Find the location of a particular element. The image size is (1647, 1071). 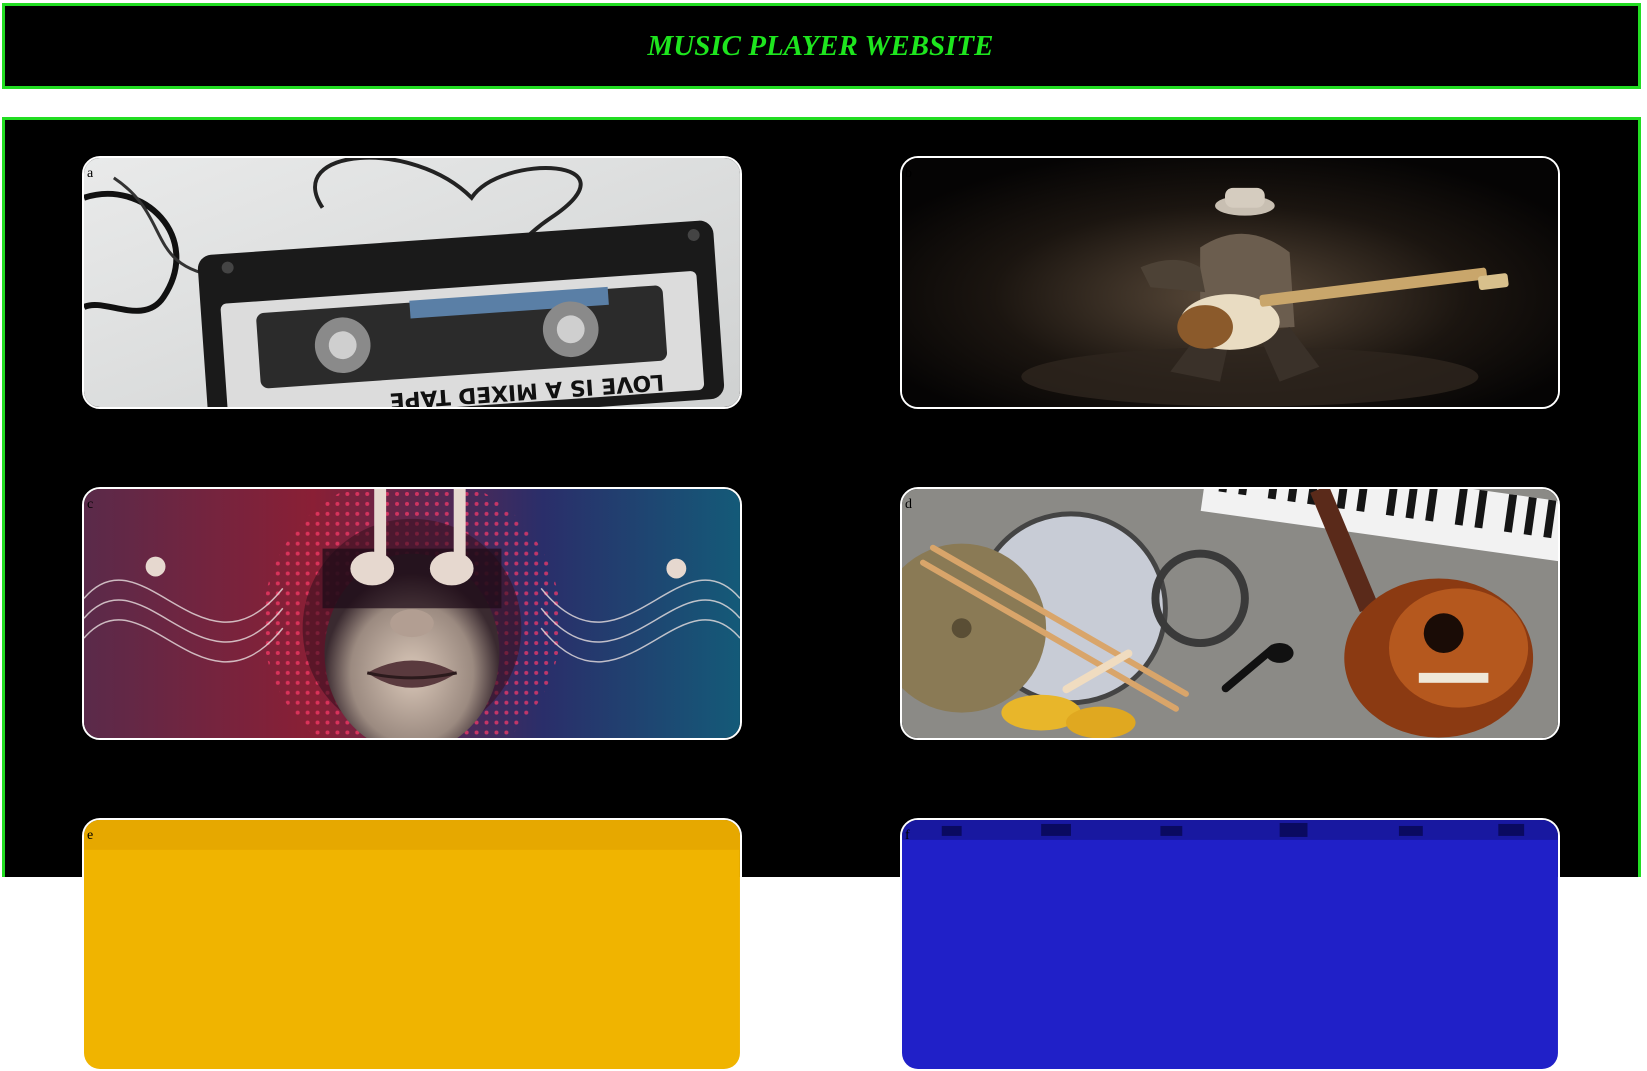

gallery-tile-f: f is located at coordinates (1230, 944).